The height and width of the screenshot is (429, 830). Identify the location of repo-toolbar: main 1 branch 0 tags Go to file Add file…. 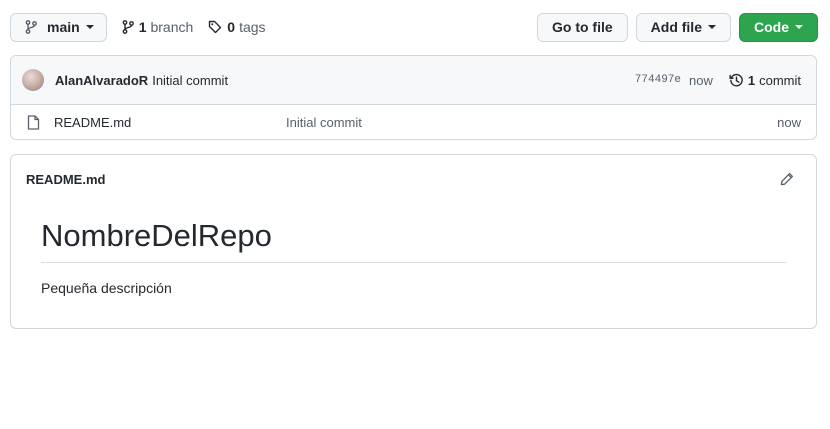
(414, 27).